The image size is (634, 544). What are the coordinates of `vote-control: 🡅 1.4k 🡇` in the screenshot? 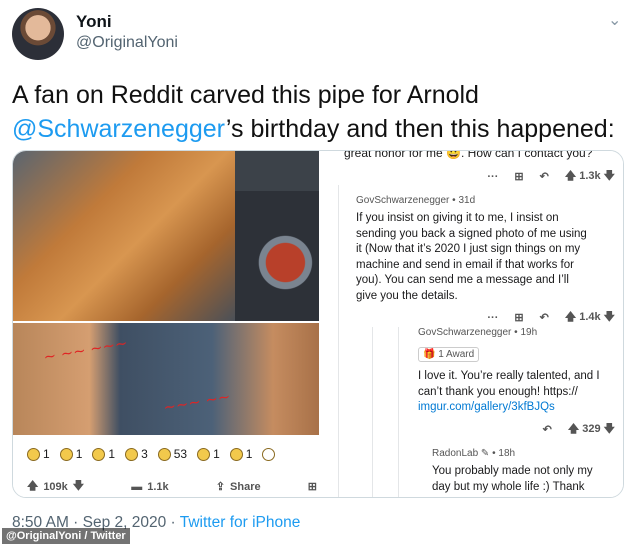 It's located at (590, 317).